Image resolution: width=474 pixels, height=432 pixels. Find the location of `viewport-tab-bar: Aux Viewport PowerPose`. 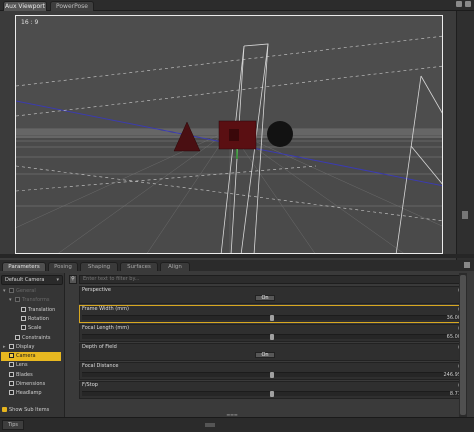

viewport-tab-bar: Aux Viewport PowerPose is located at coordinates (237, 5).